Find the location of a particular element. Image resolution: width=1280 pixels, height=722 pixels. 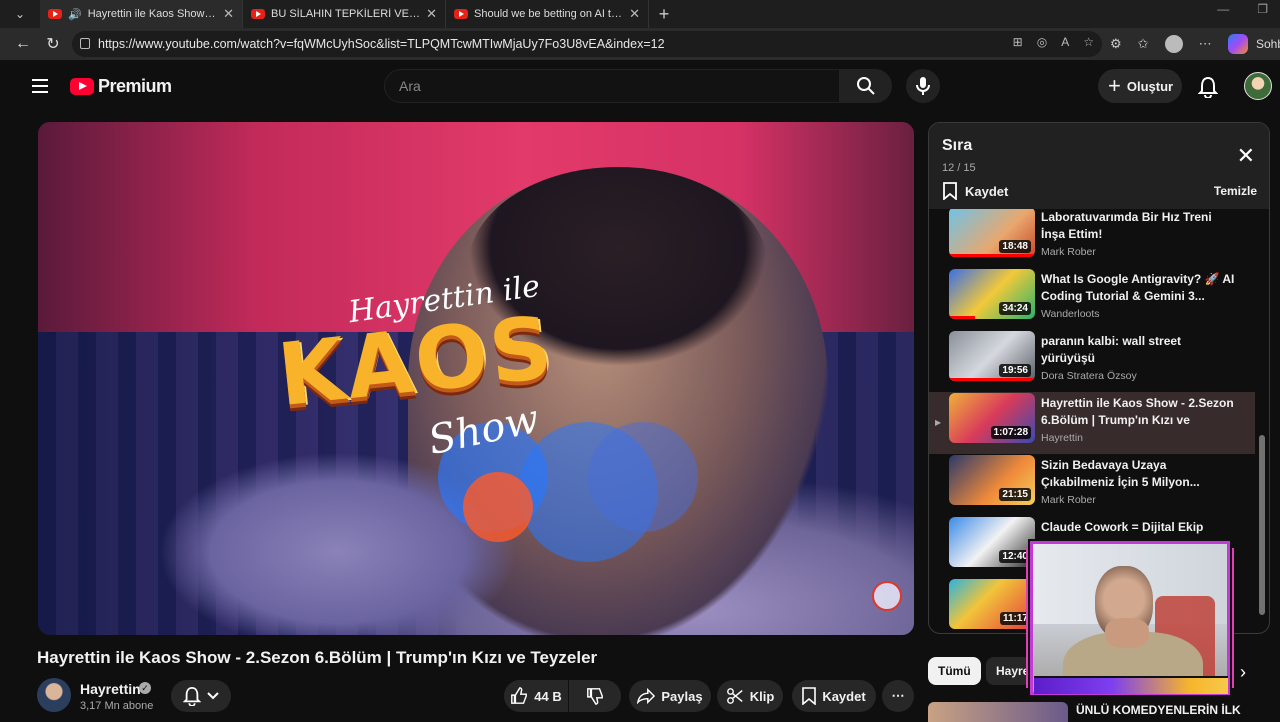

queue-item-thumbnail: 21:15 is located at coordinates (992, 480).